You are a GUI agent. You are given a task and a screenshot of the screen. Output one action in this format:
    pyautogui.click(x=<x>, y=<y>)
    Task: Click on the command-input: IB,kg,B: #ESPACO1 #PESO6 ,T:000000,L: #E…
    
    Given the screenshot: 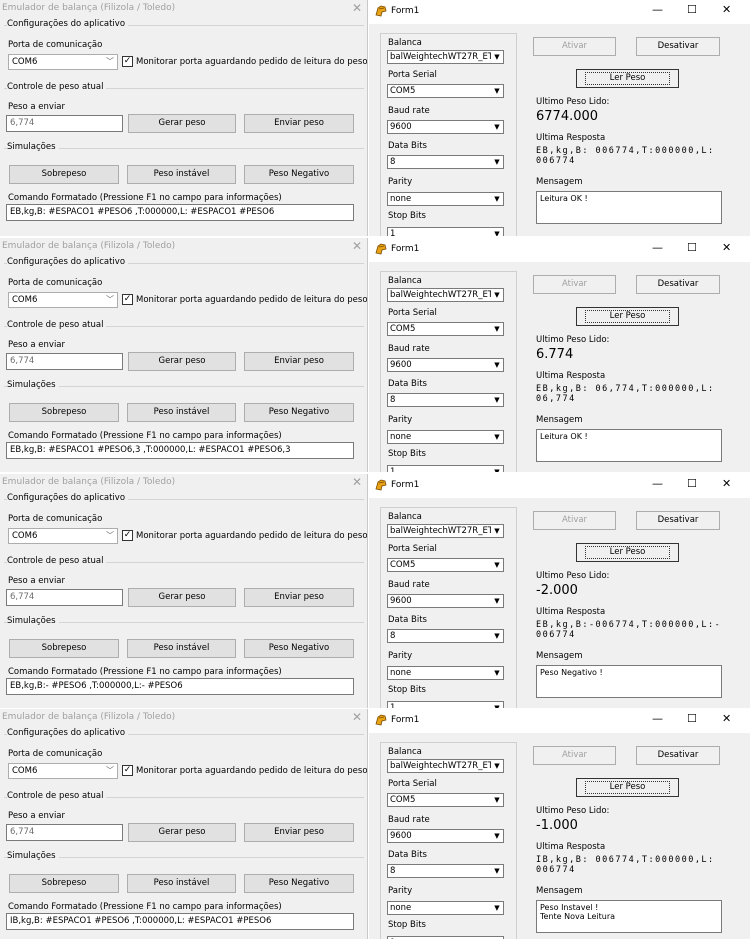 What is the action you would take?
    pyautogui.click(x=180, y=921)
    